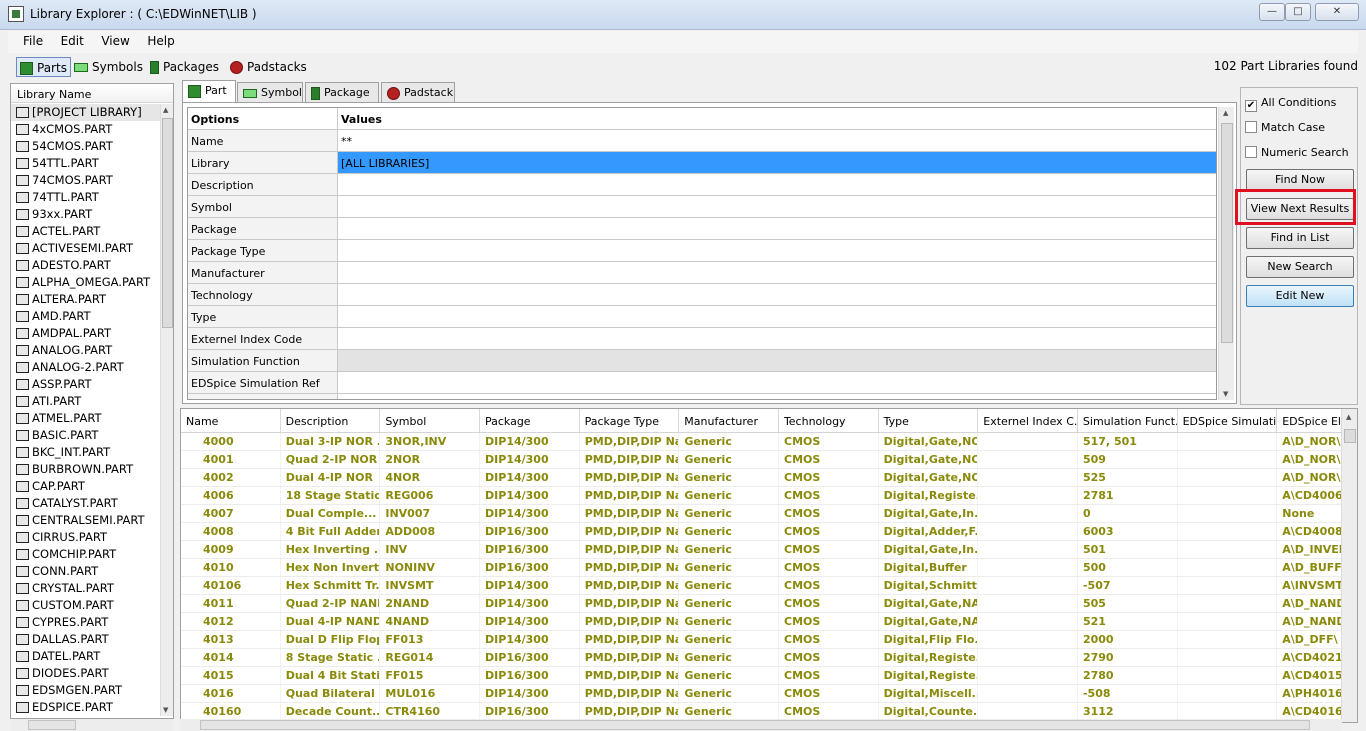 This screenshot has width=1366, height=731. Describe the element at coordinates (43, 67) in the screenshot. I see `toolbar-parts: Parts` at that location.